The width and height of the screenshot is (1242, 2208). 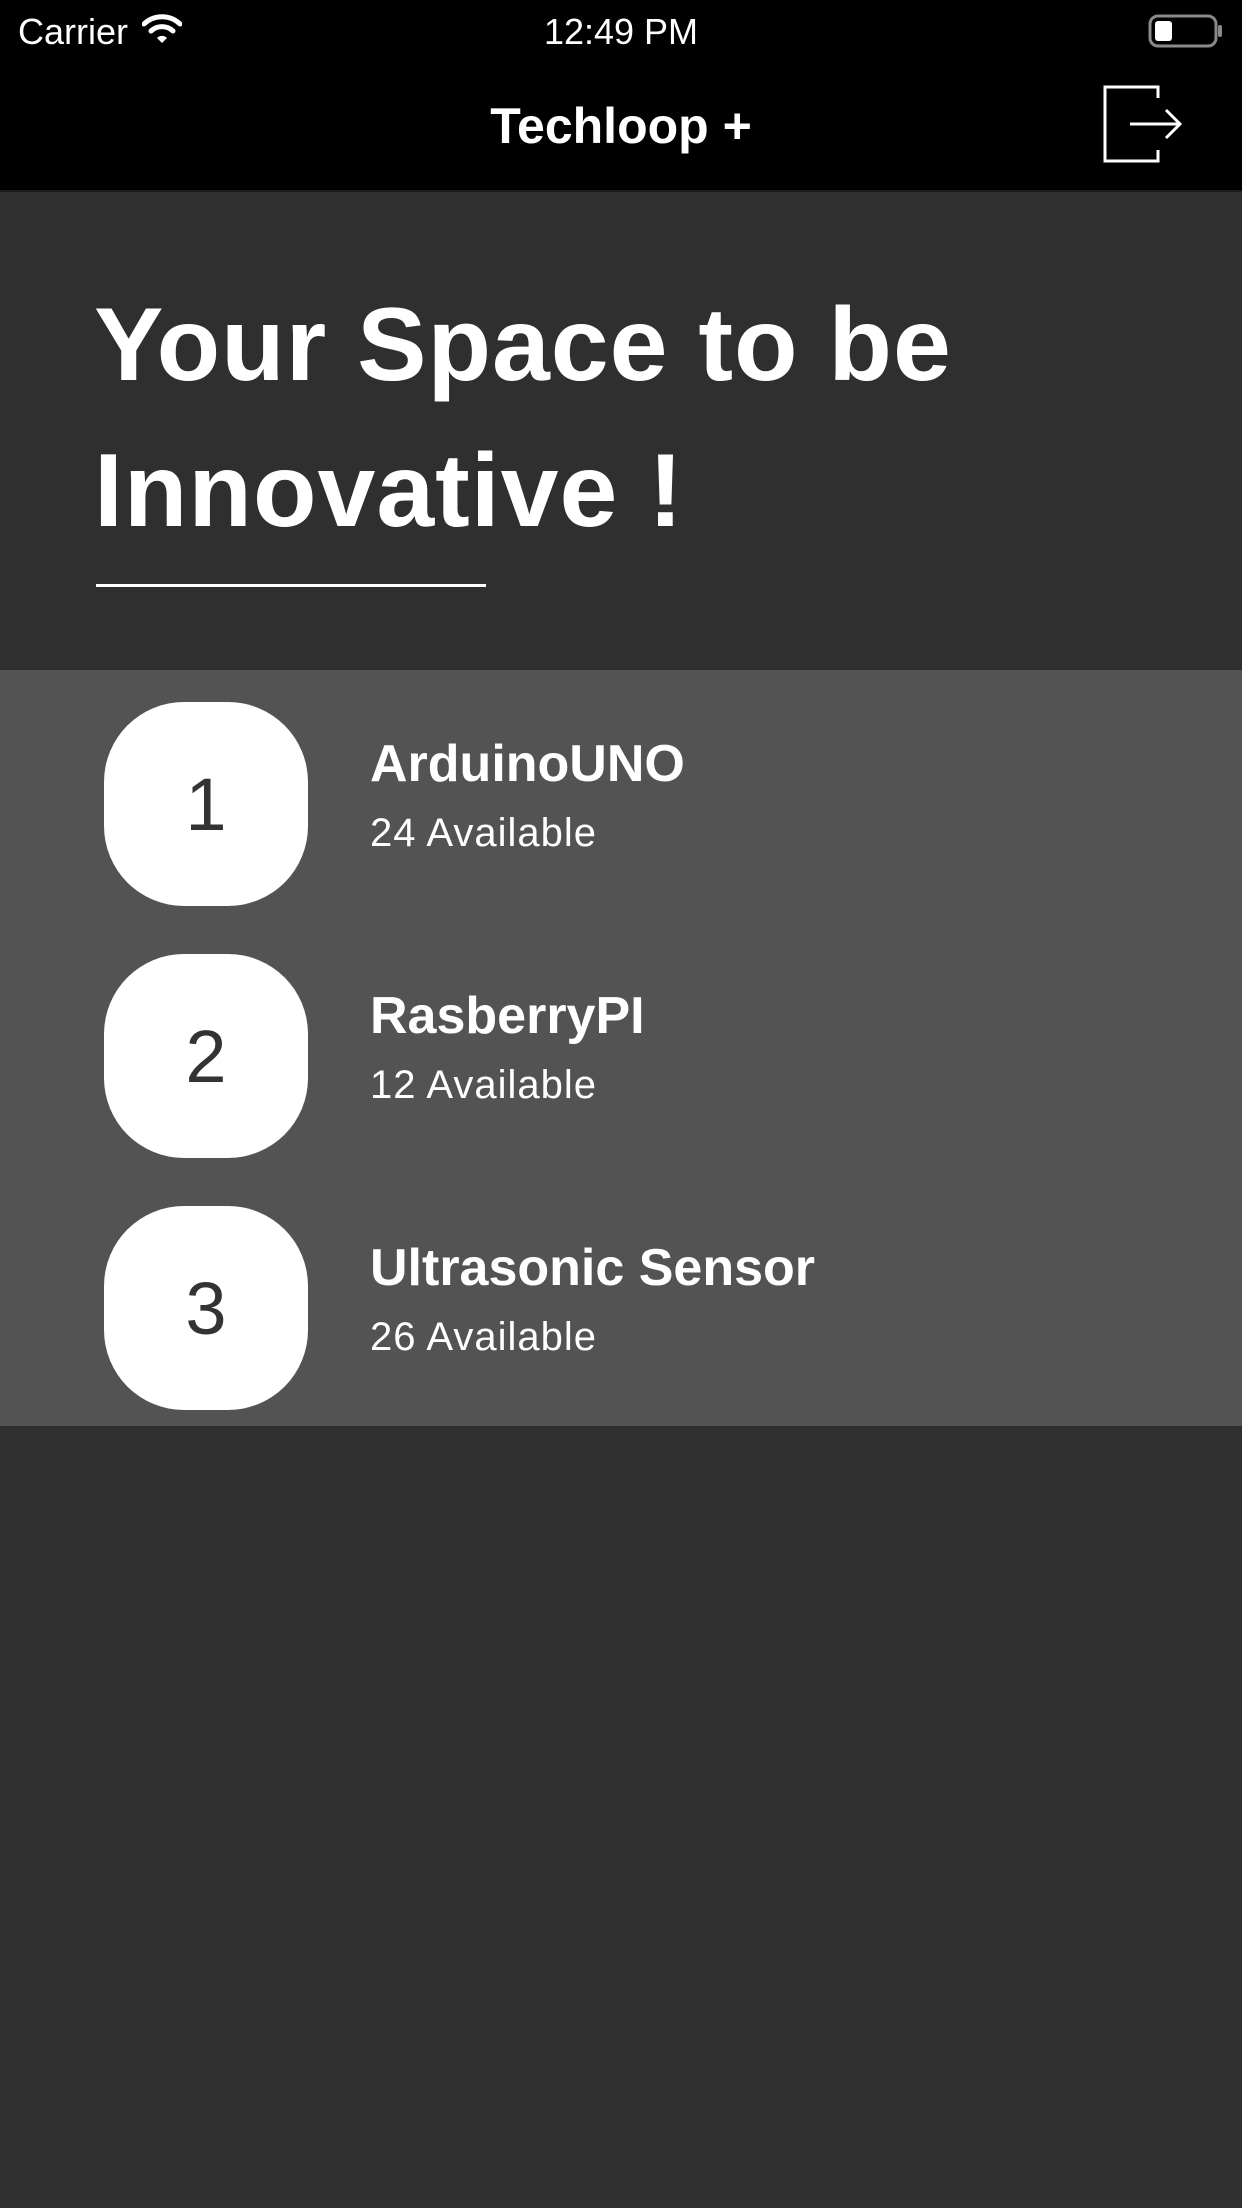 I want to click on item-index: 1, so click(x=206, y=804).